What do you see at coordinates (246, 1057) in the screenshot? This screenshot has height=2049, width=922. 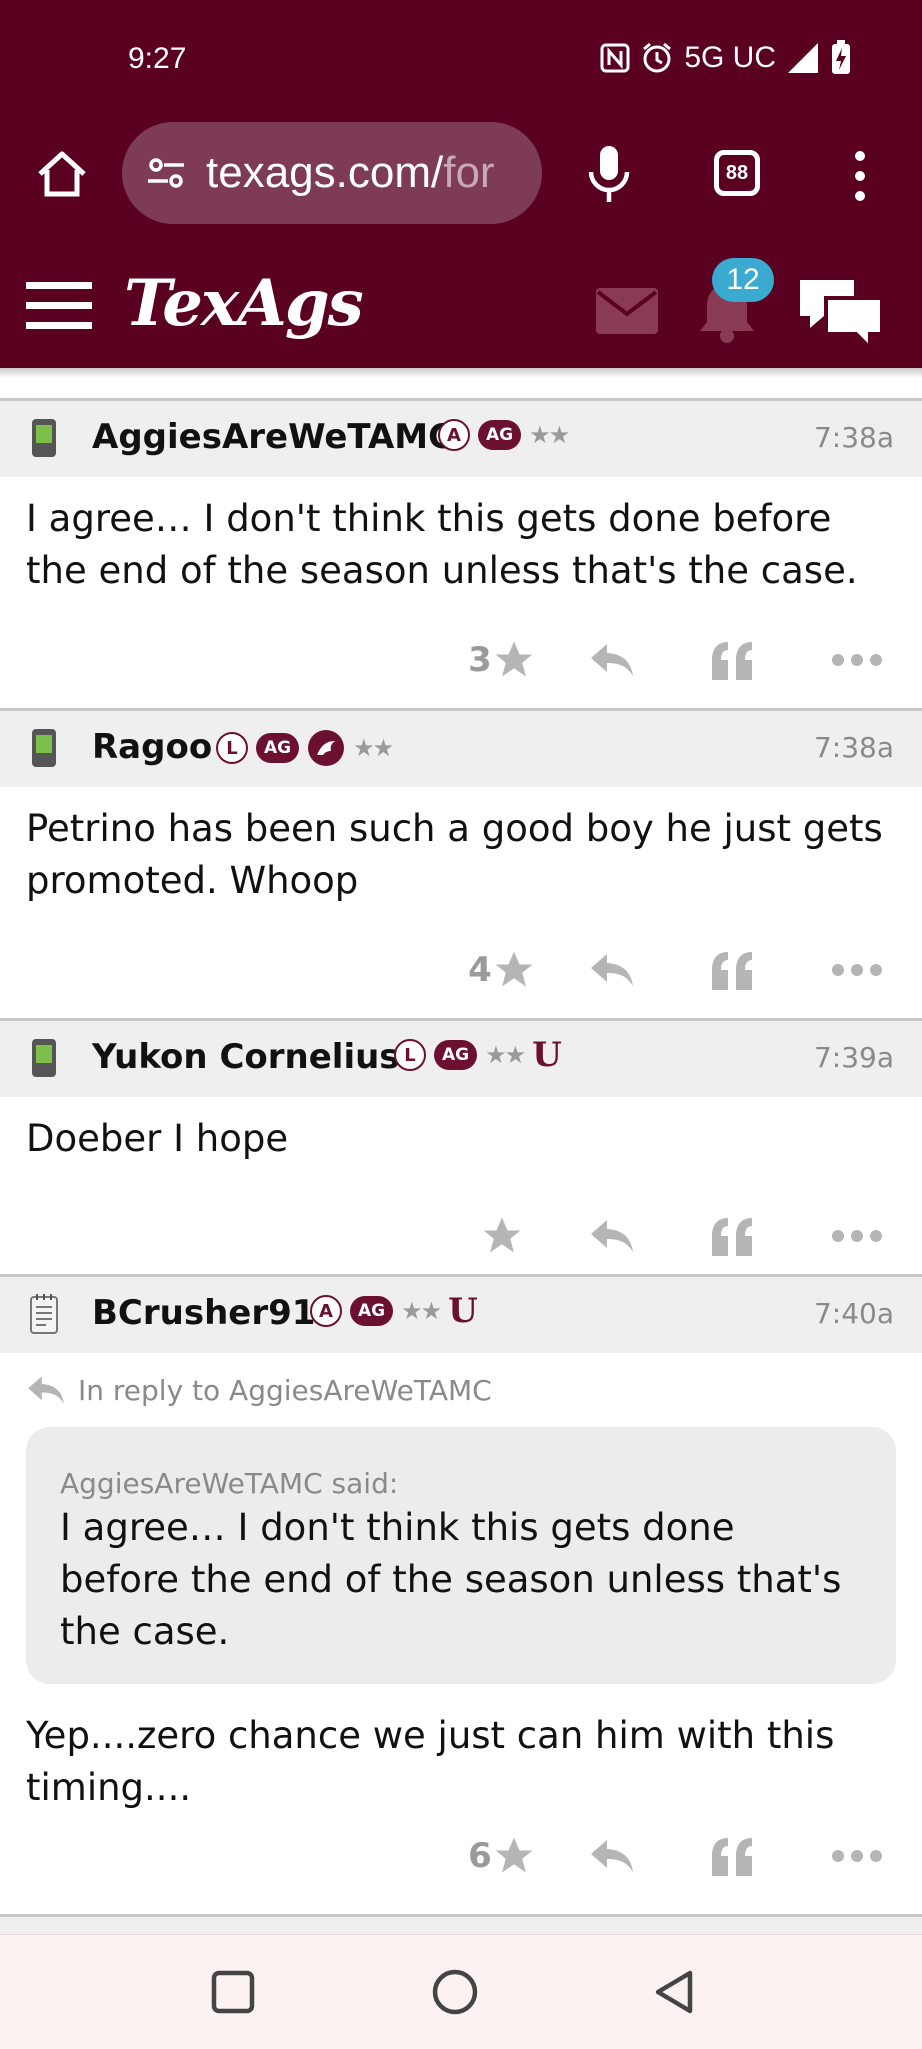 I see `post-username: Yukon Cornelius` at bounding box center [246, 1057].